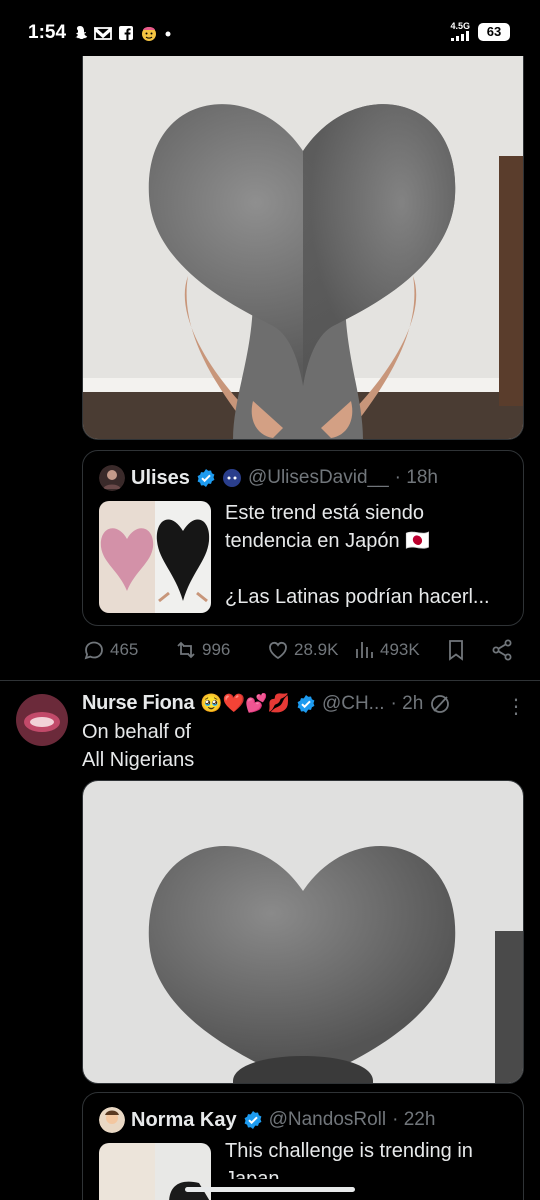 Image resolution: width=540 pixels, height=1200 pixels. What do you see at coordinates (416, 477) in the screenshot?
I see `quoted-tweet-time: · 18h` at bounding box center [416, 477].